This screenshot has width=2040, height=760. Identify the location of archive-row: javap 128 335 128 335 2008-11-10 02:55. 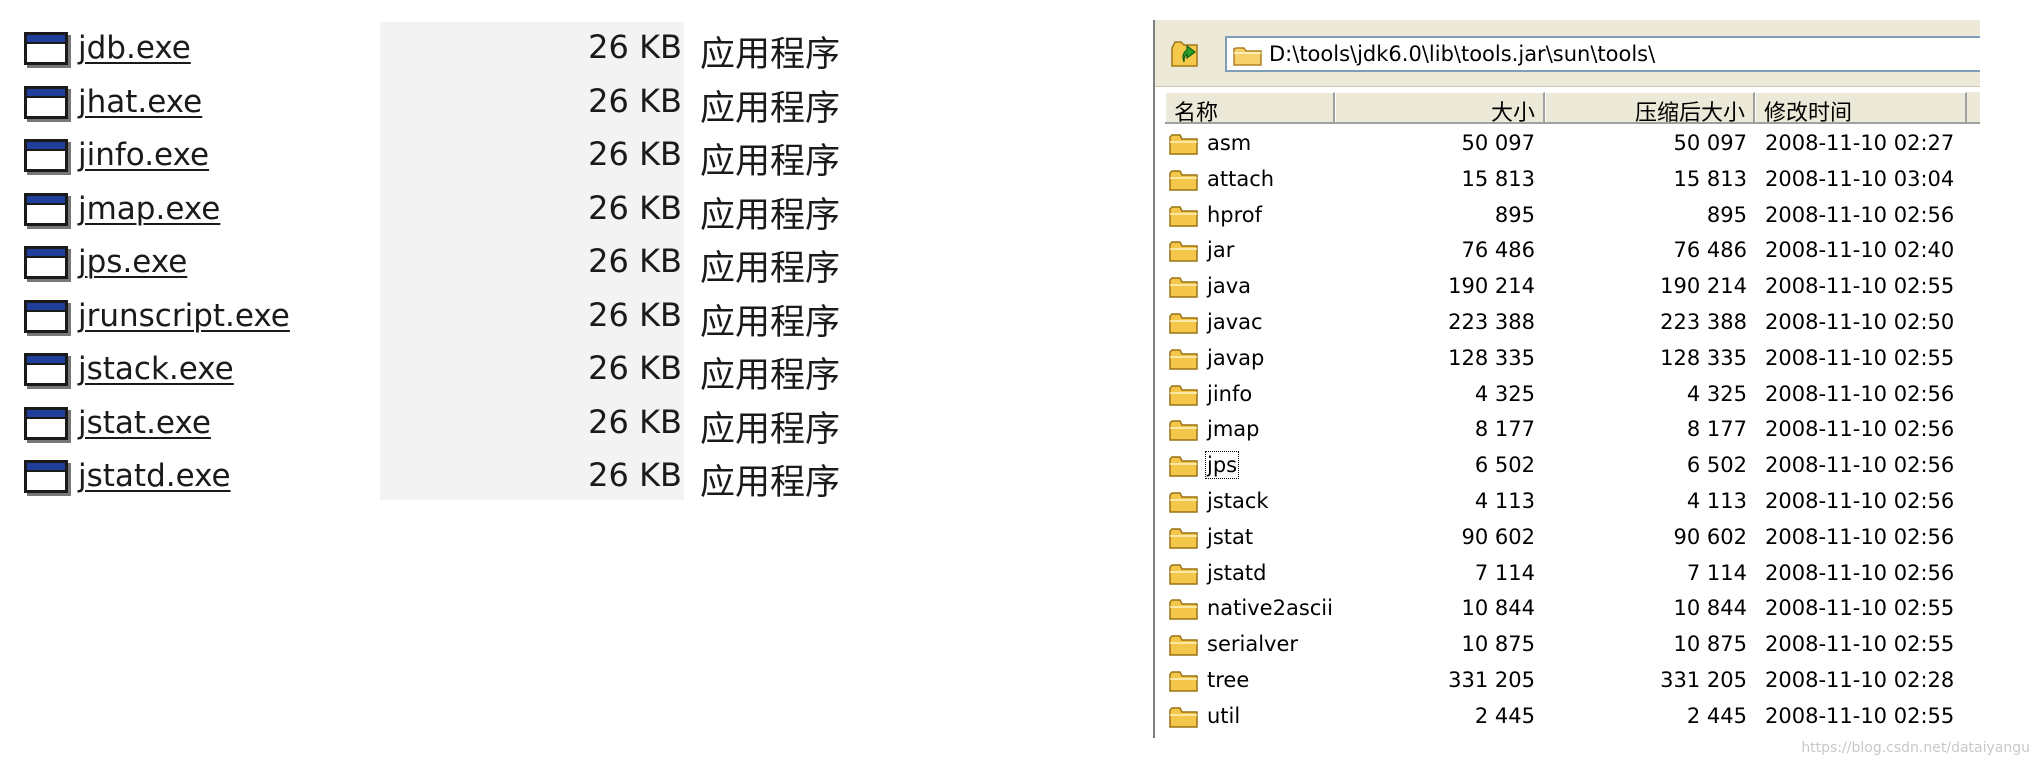
(1572, 359).